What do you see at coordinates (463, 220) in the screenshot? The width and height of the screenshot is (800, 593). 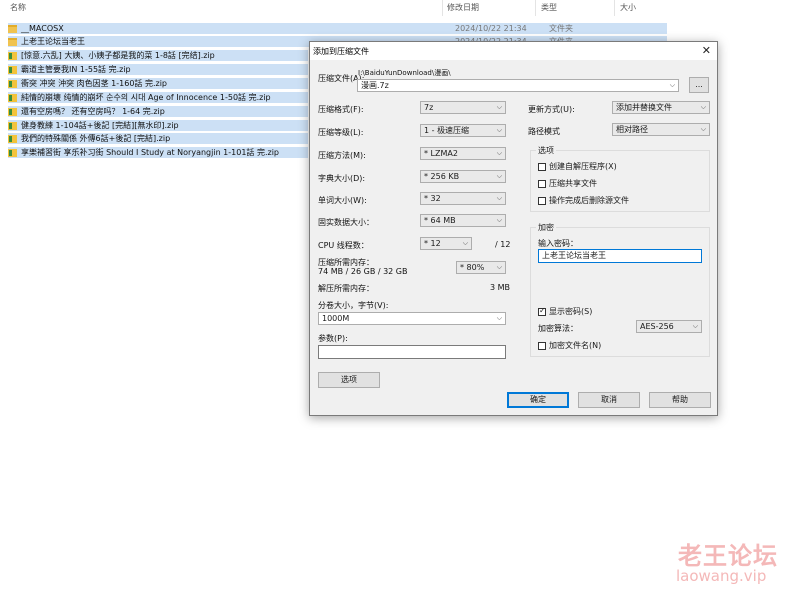 I see `solid-select: * 64 MB ⌵` at bounding box center [463, 220].